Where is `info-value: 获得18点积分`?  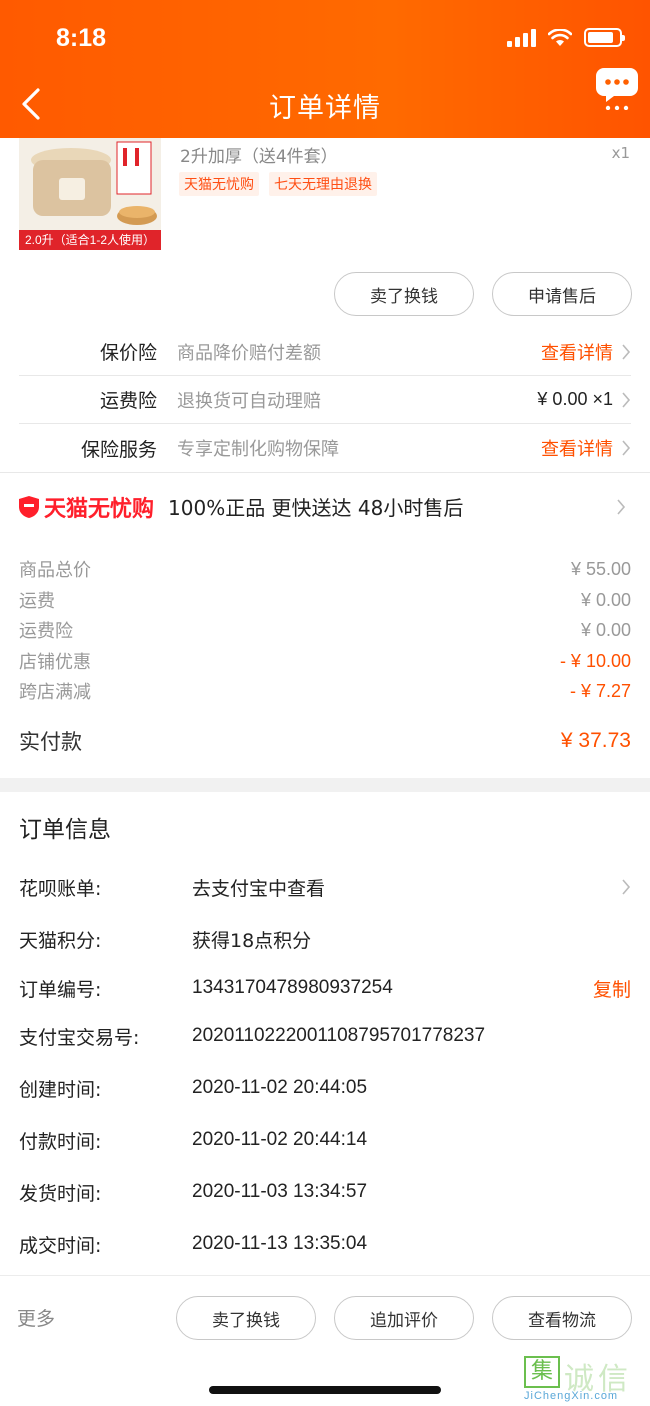 info-value: 获得18点积分 is located at coordinates (252, 940).